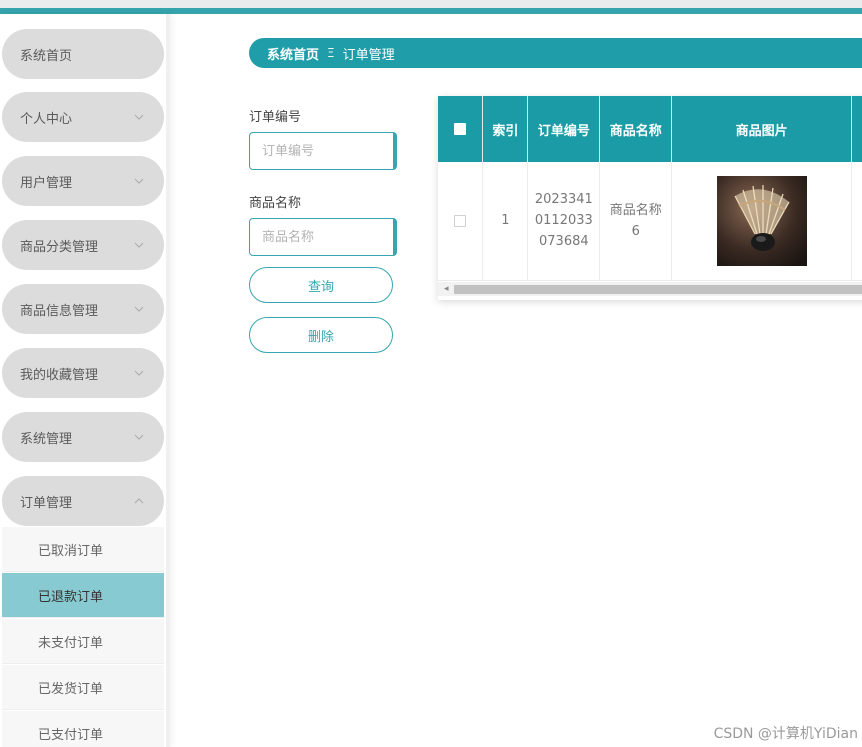  What do you see at coordinates (83, 437) in the screenshot?
I see `sidebar-item-system-management: 系统管理` at bounding box center [83, 437].